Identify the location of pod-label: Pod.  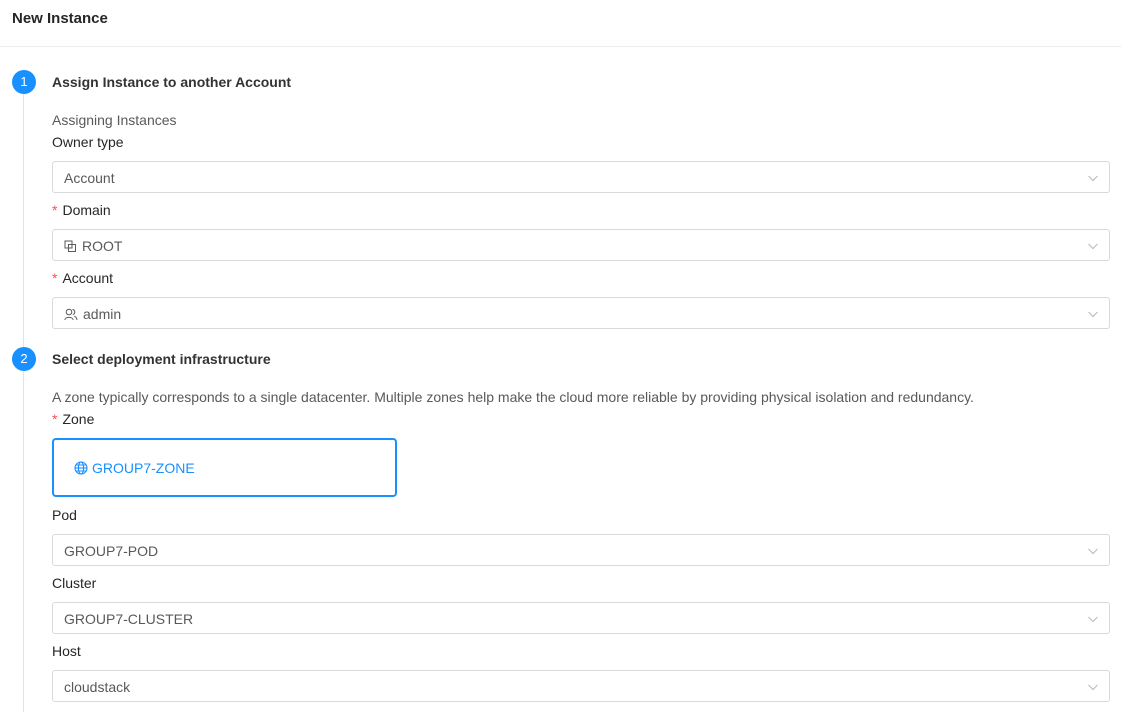
(64, 515).